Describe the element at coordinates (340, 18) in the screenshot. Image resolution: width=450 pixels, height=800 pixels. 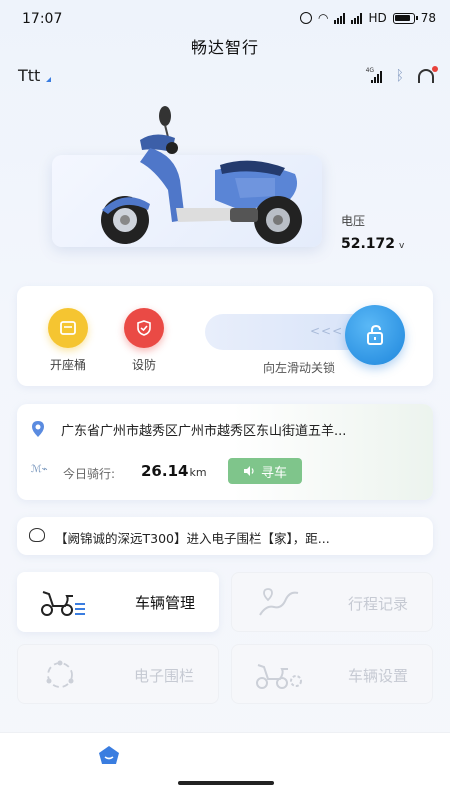
I see `signal-icon` at that location.